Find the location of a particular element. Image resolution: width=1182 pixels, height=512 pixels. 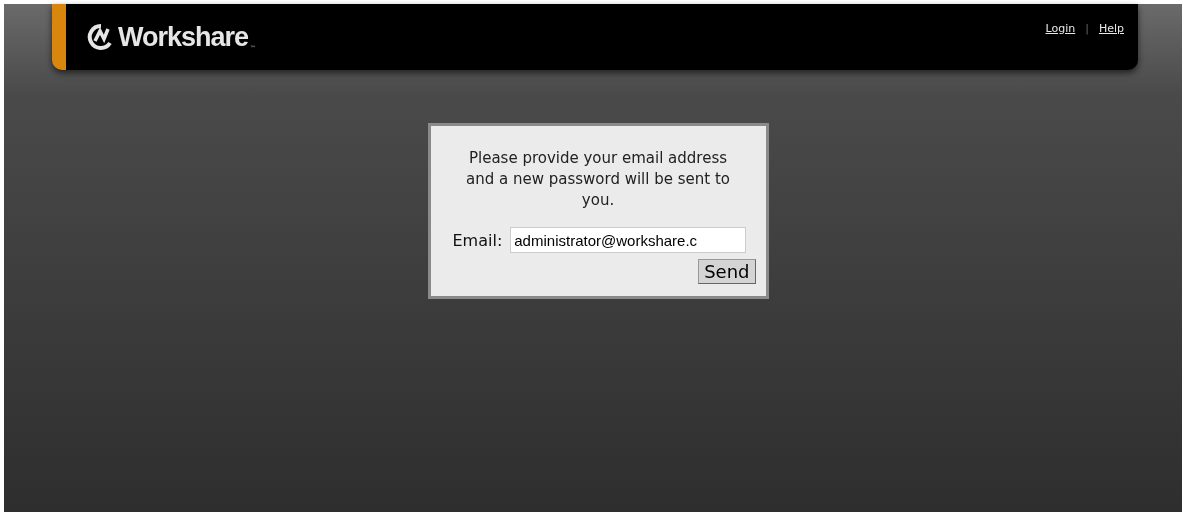

logo-text: Workshare is located at coordinates (183, 37).